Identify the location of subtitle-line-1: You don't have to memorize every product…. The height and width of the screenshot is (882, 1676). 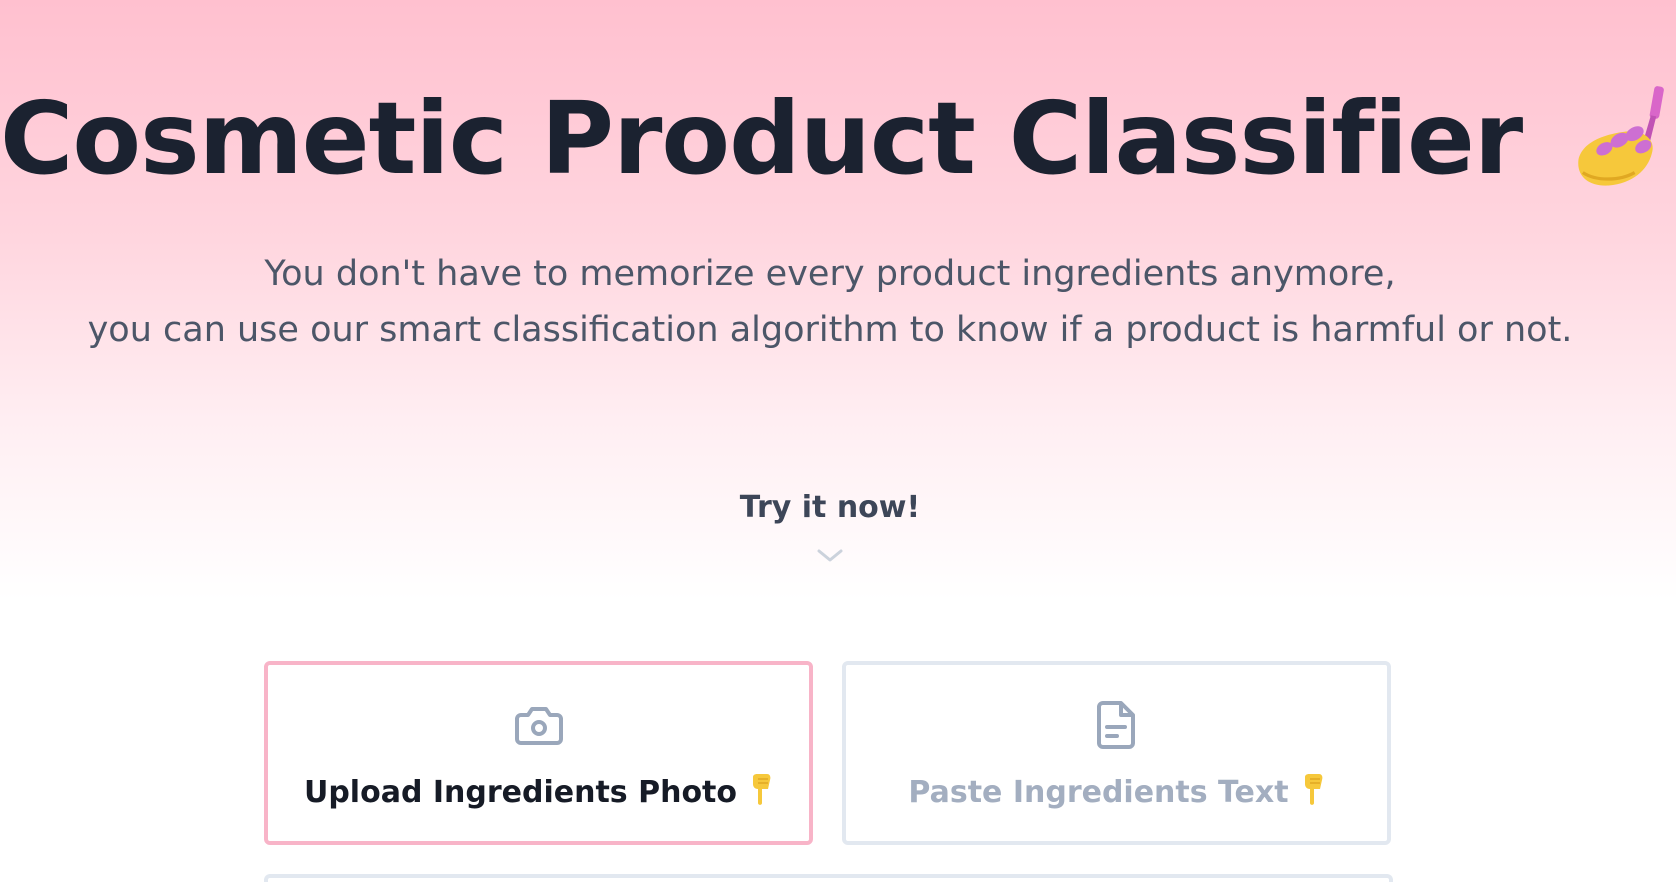
(830, 274).